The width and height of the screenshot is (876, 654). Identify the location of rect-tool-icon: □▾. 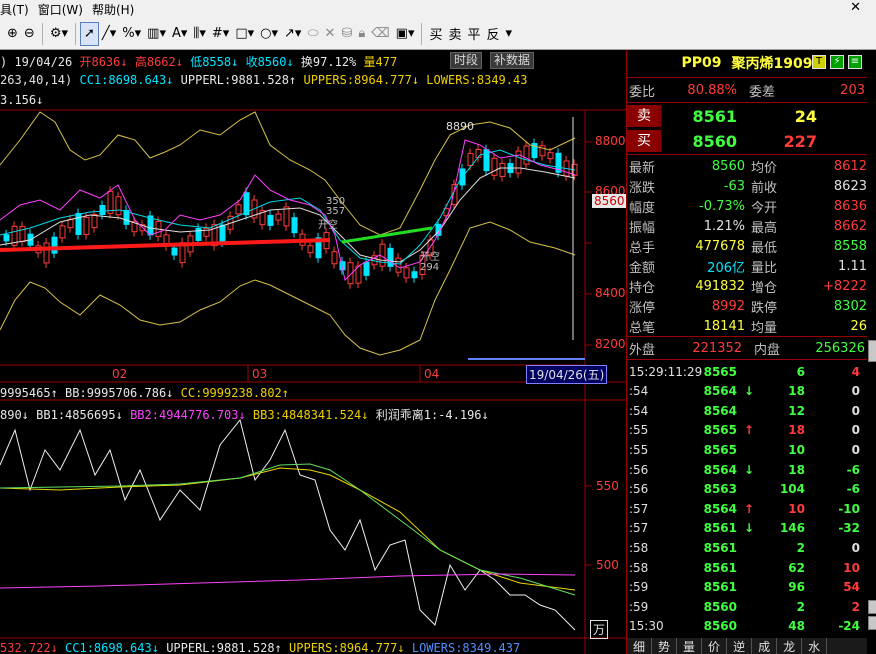
(244, 34).